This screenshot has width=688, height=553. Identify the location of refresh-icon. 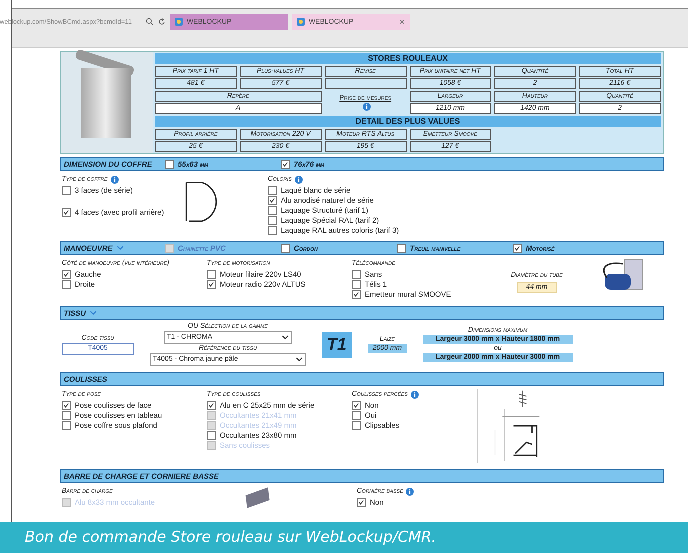
(162, 22).